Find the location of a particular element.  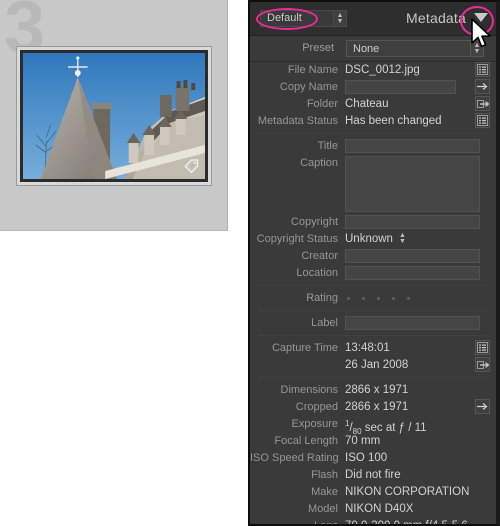

thumbnail-inner is located at coordinates (114, 116).